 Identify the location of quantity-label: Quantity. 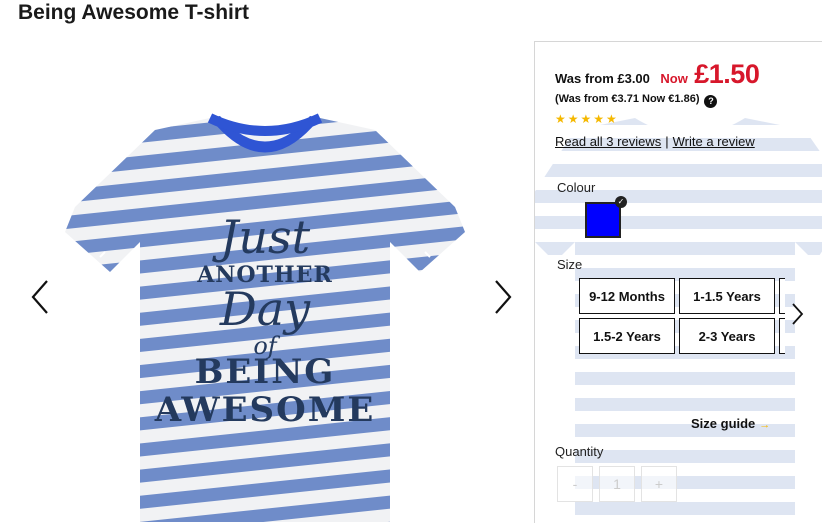
(579, 451).